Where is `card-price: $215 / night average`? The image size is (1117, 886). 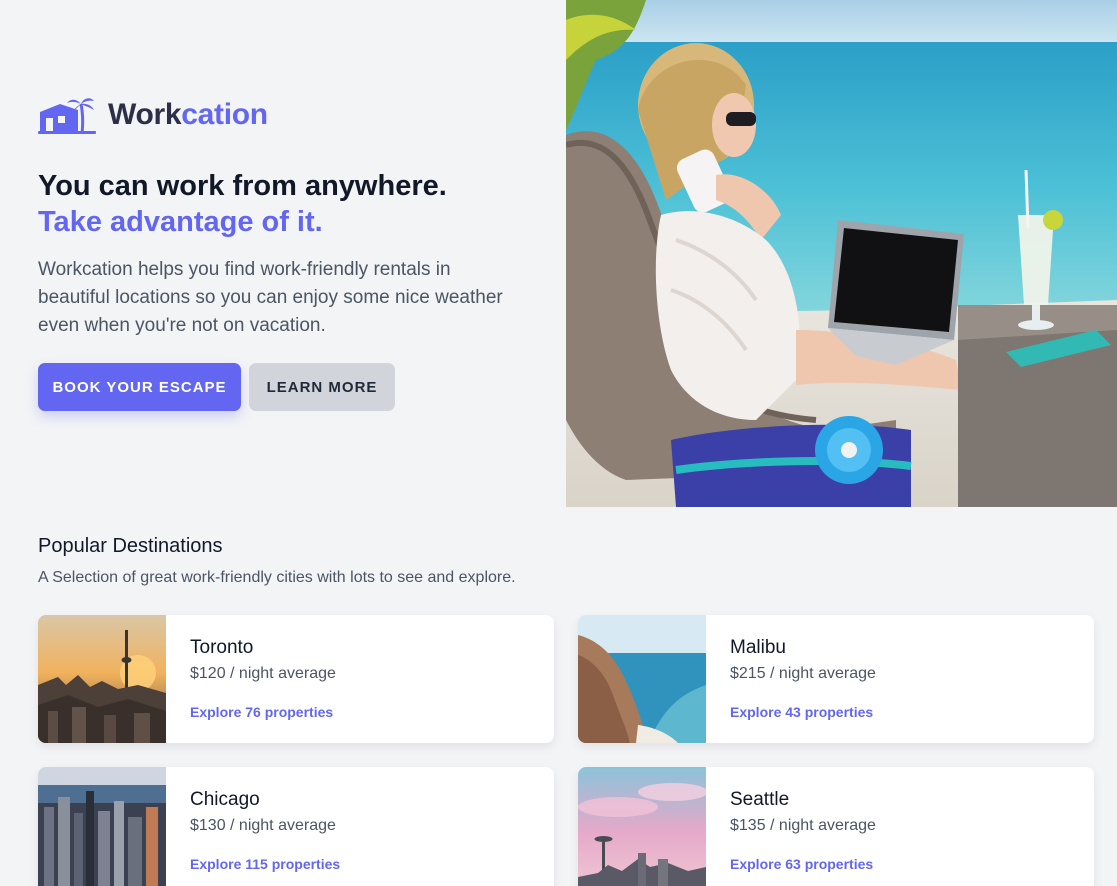
card-price: $215 / night average is located at coordinates (803, 673).